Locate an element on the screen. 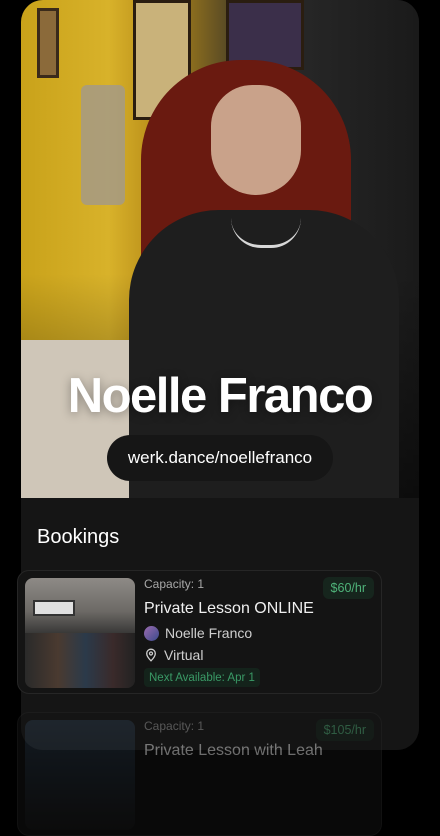  profile-url-button: werk.dance/noellefranco is located at coordinates (220, 458).